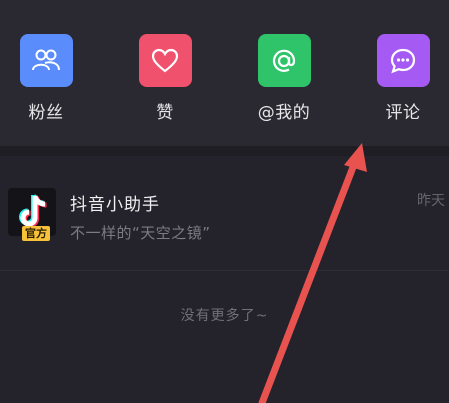  I want to click on fans-button: 粉丝, so click(46, 78).